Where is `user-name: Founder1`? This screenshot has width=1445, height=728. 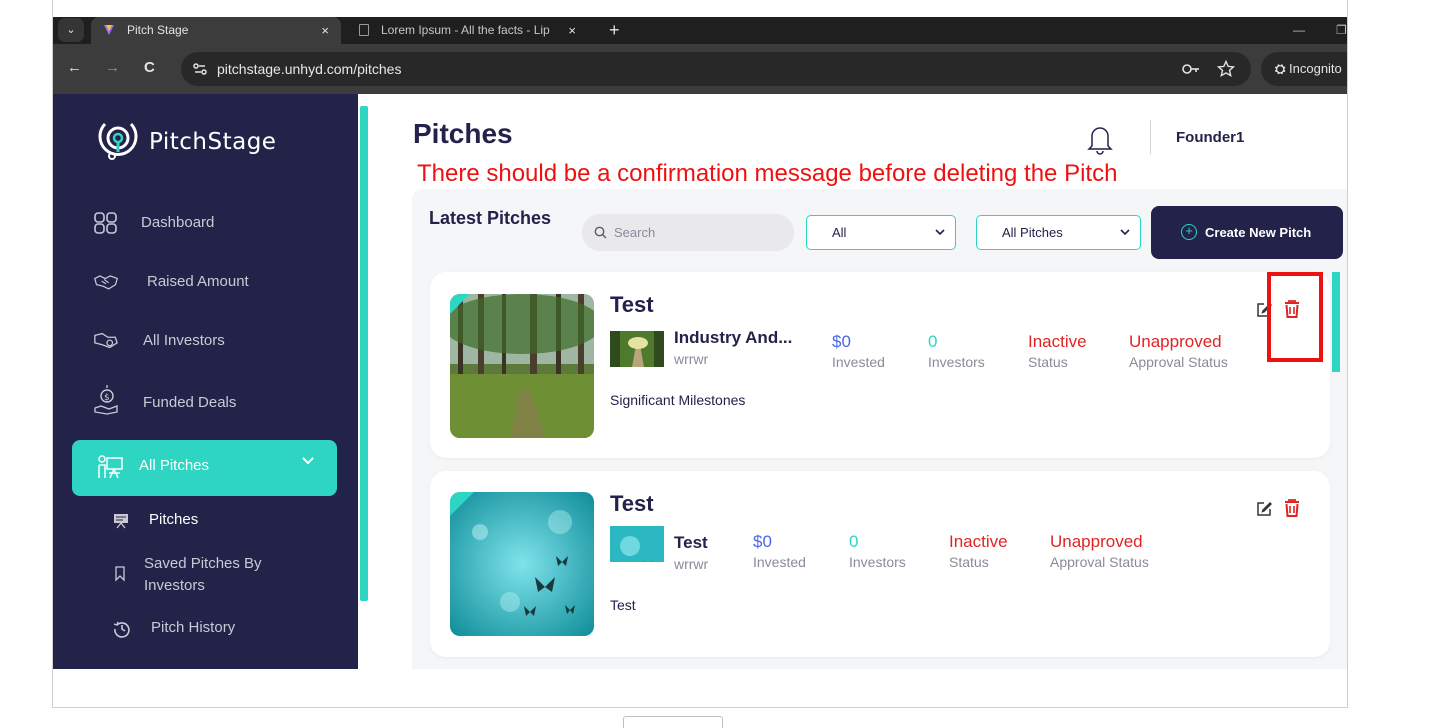
user-name: Founder1 is located at coordinates (1210, 137).